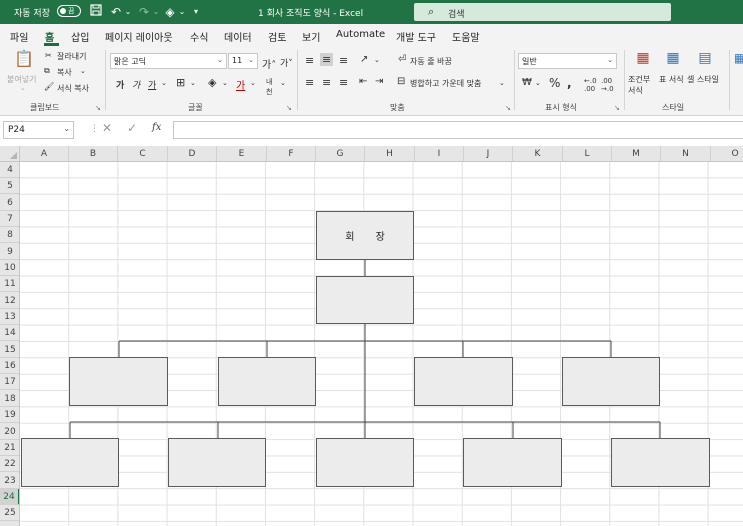 This screenshot has width=743, height=526. What do you see at coordinates (19, 36) in the screenshot?
I see `tab-file: 파일` at bounding box center [19, 36].